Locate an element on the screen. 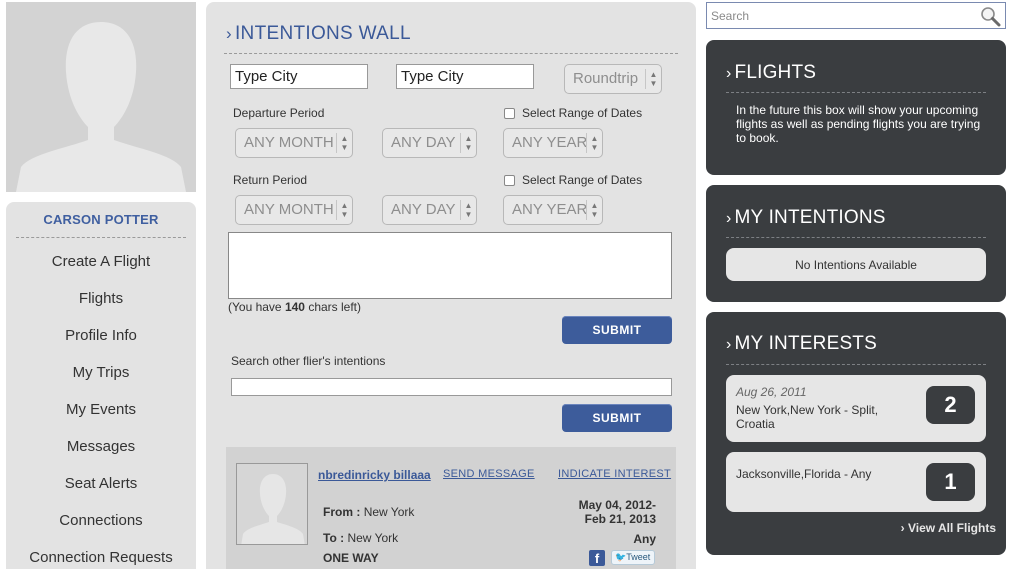 This screenshot has height=569, width=1016. submit-intention-button: SUBMIT is located at coordinates (617, 330).